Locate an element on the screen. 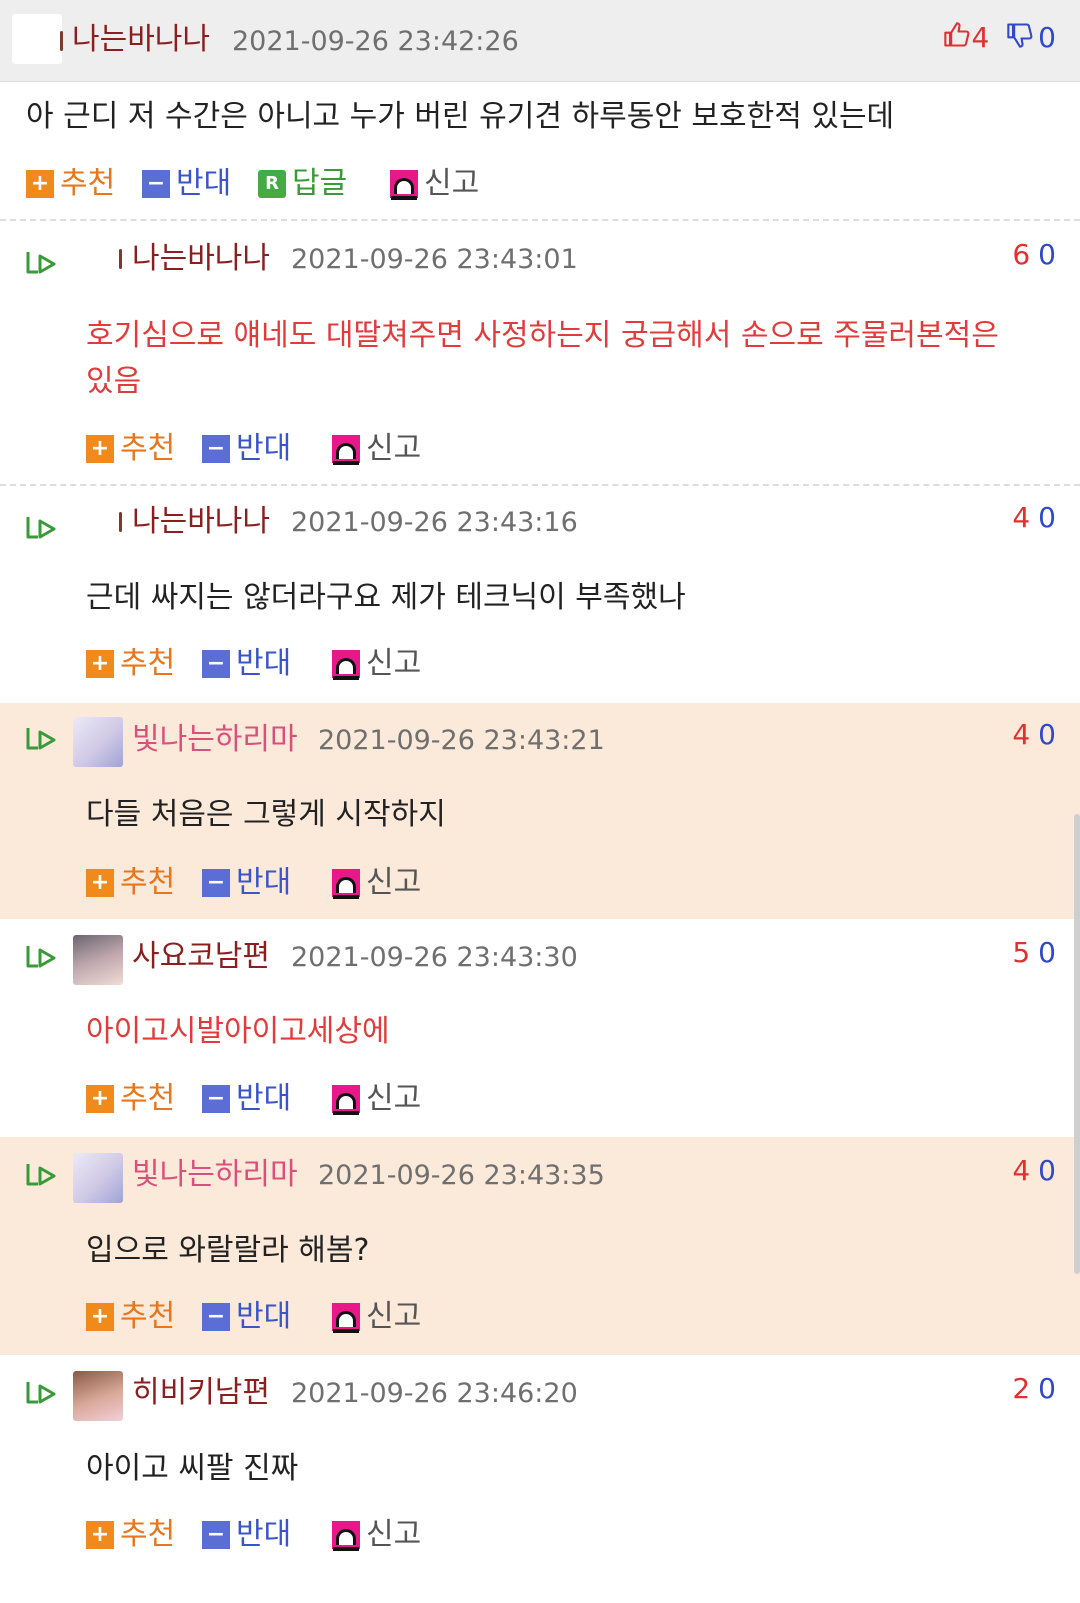 This screenshot has height=1603, width=1080. comment-text: 호기심으로 얘네도 대딸쳐주면 사정하는지 궁금해서 손으로 주물러본적은 있음 is located at coordinates (542, 358).